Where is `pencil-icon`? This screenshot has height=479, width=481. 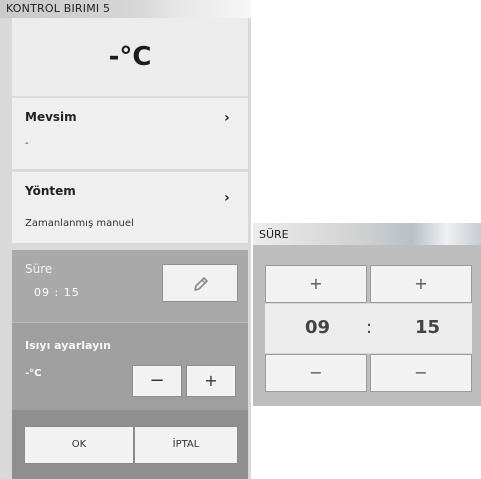
pencil-icon is located at coordinates (201, 284).